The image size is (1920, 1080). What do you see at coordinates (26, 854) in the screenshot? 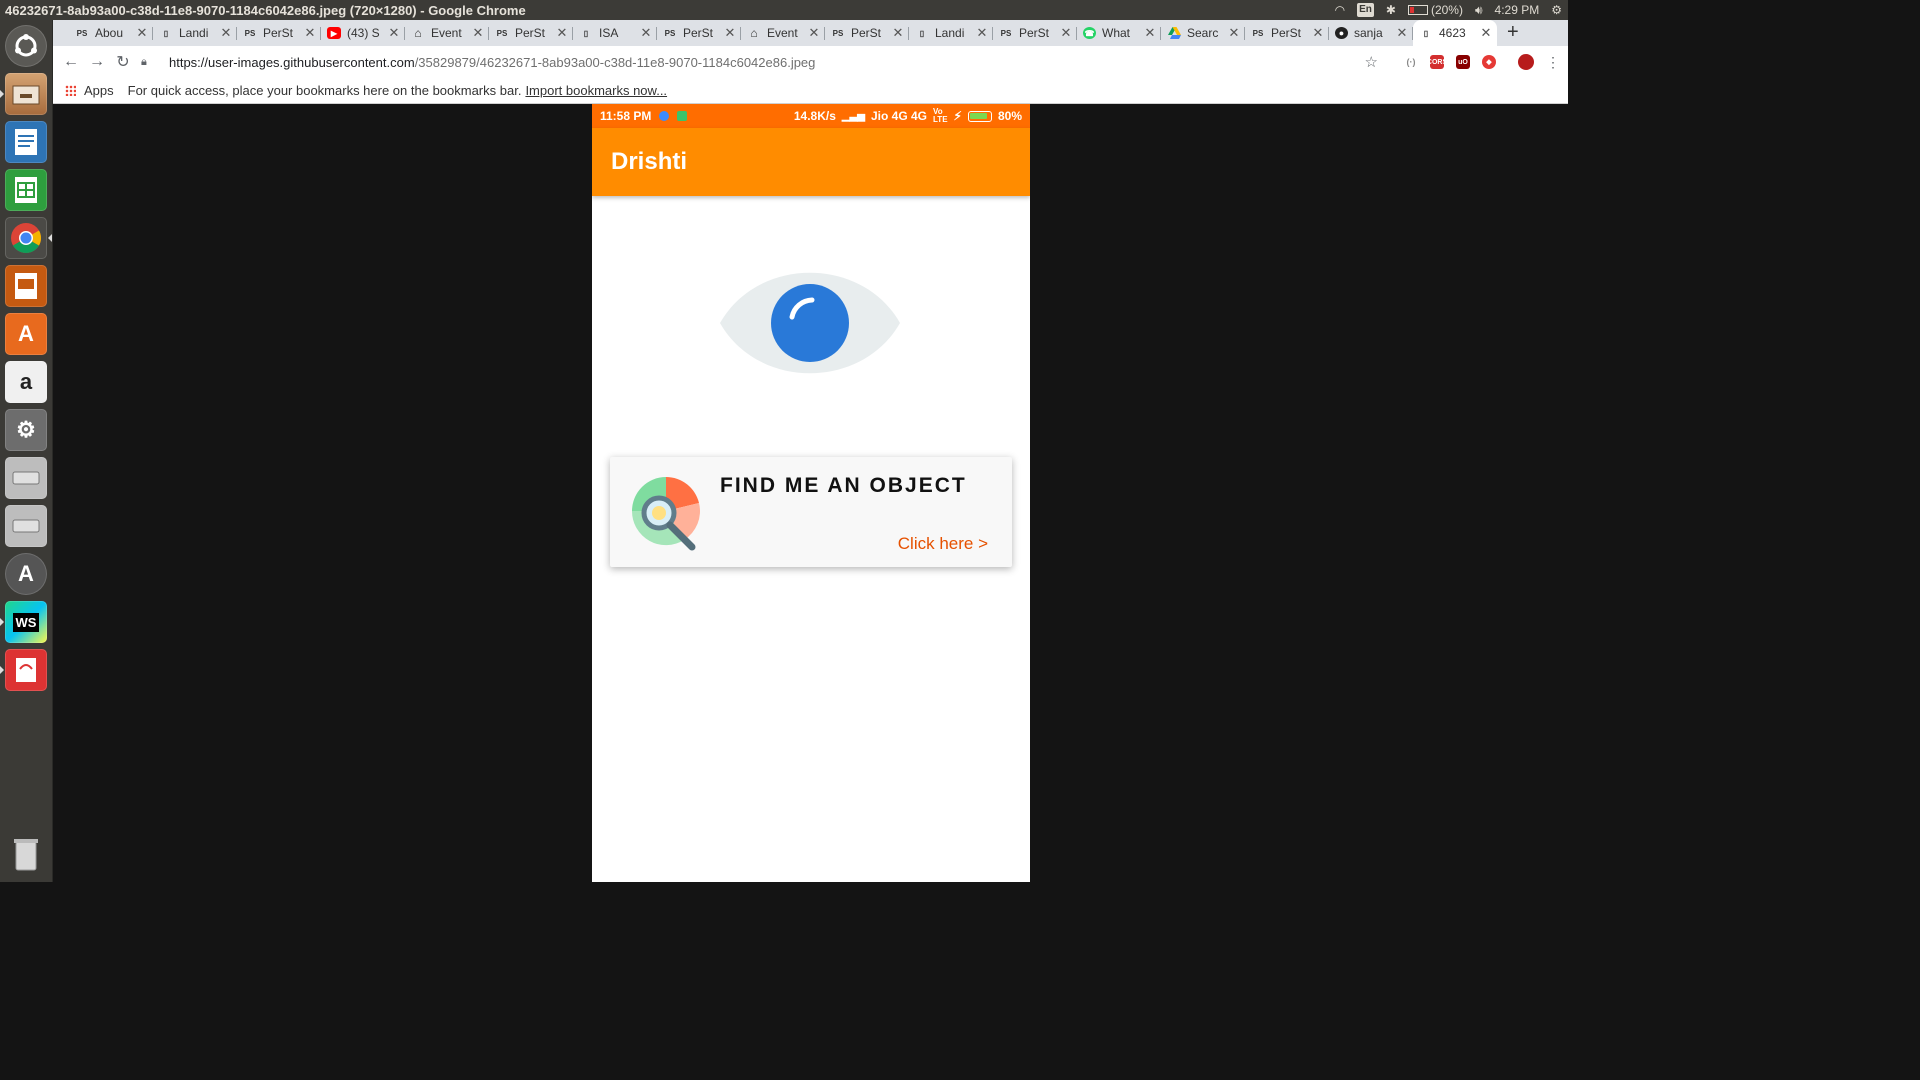
I see `trash-icon` at bounding box center [26, 854].